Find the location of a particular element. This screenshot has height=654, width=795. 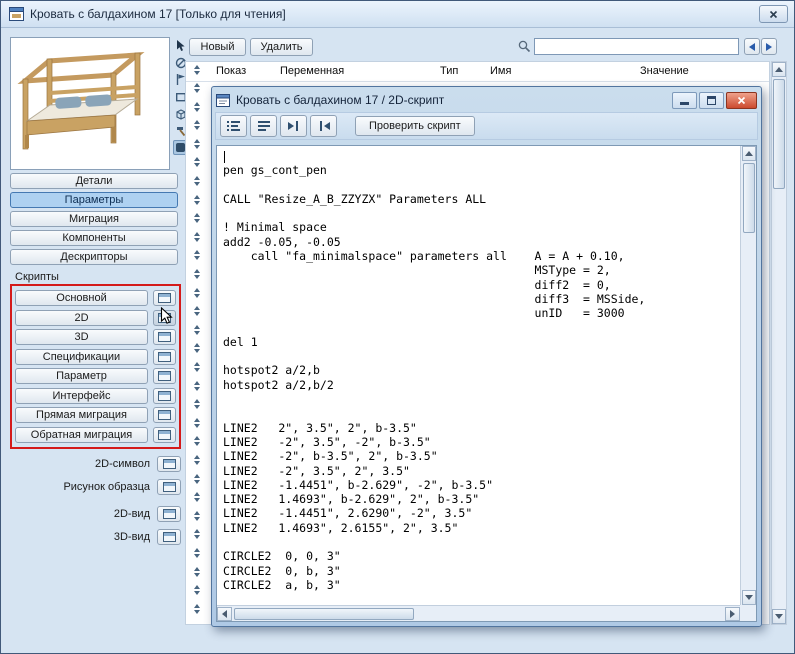

sidebar-tab-2: Миграция is located at coordinates (94, 219).